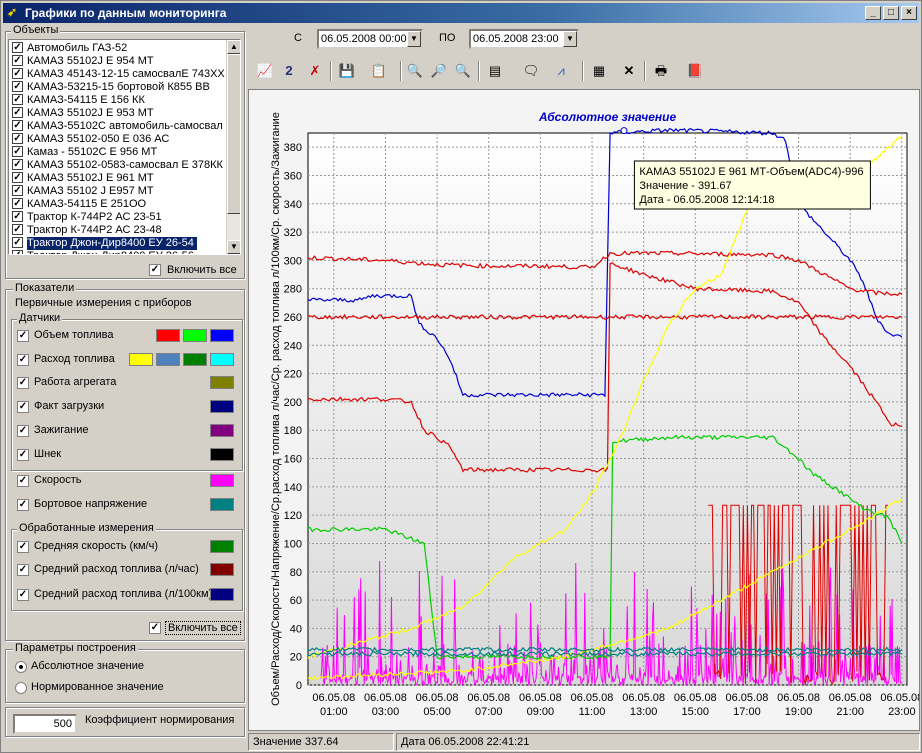 This screenshot has width=922, height=753. Describe the element at coordinates (347, 71) in the screenshot. I see `save-icon: 💾` at that location.